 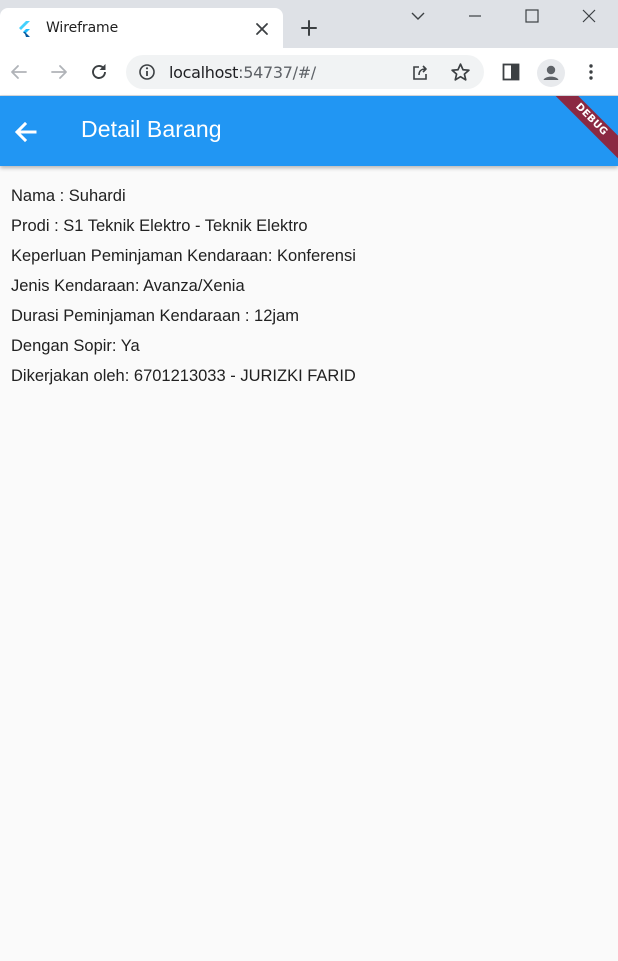 I want to click on profile-avatar-icon, so click(x=551, y=73).